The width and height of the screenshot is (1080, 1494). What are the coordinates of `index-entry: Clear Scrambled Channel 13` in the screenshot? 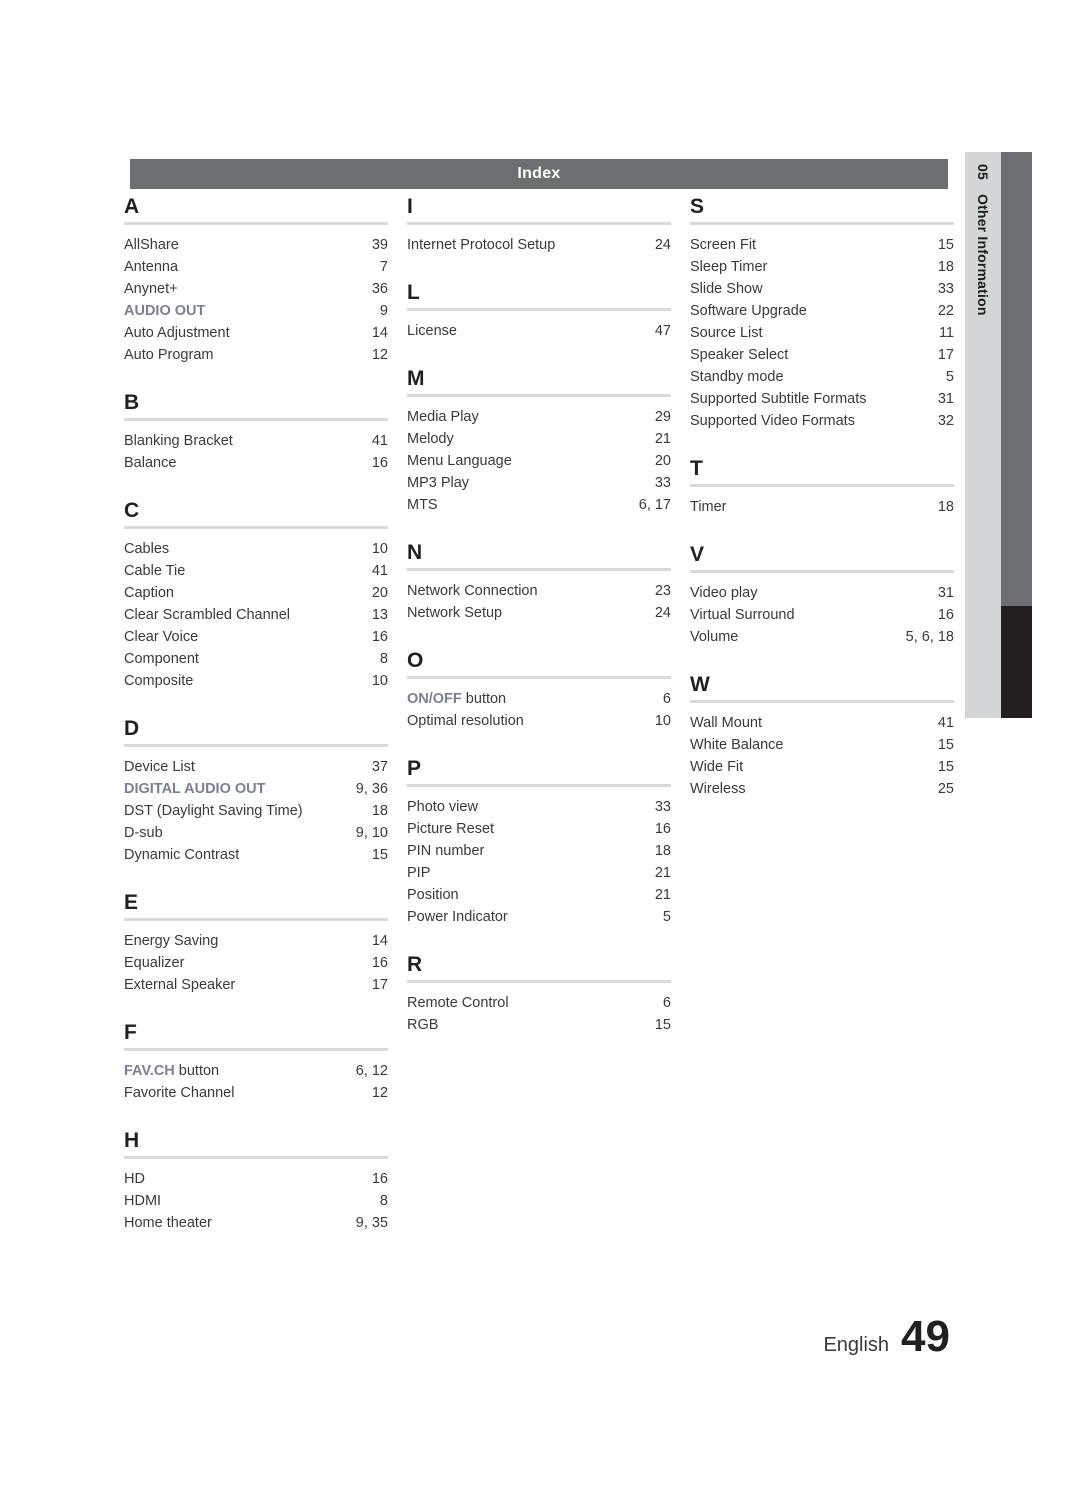 It's located at (256, 615).